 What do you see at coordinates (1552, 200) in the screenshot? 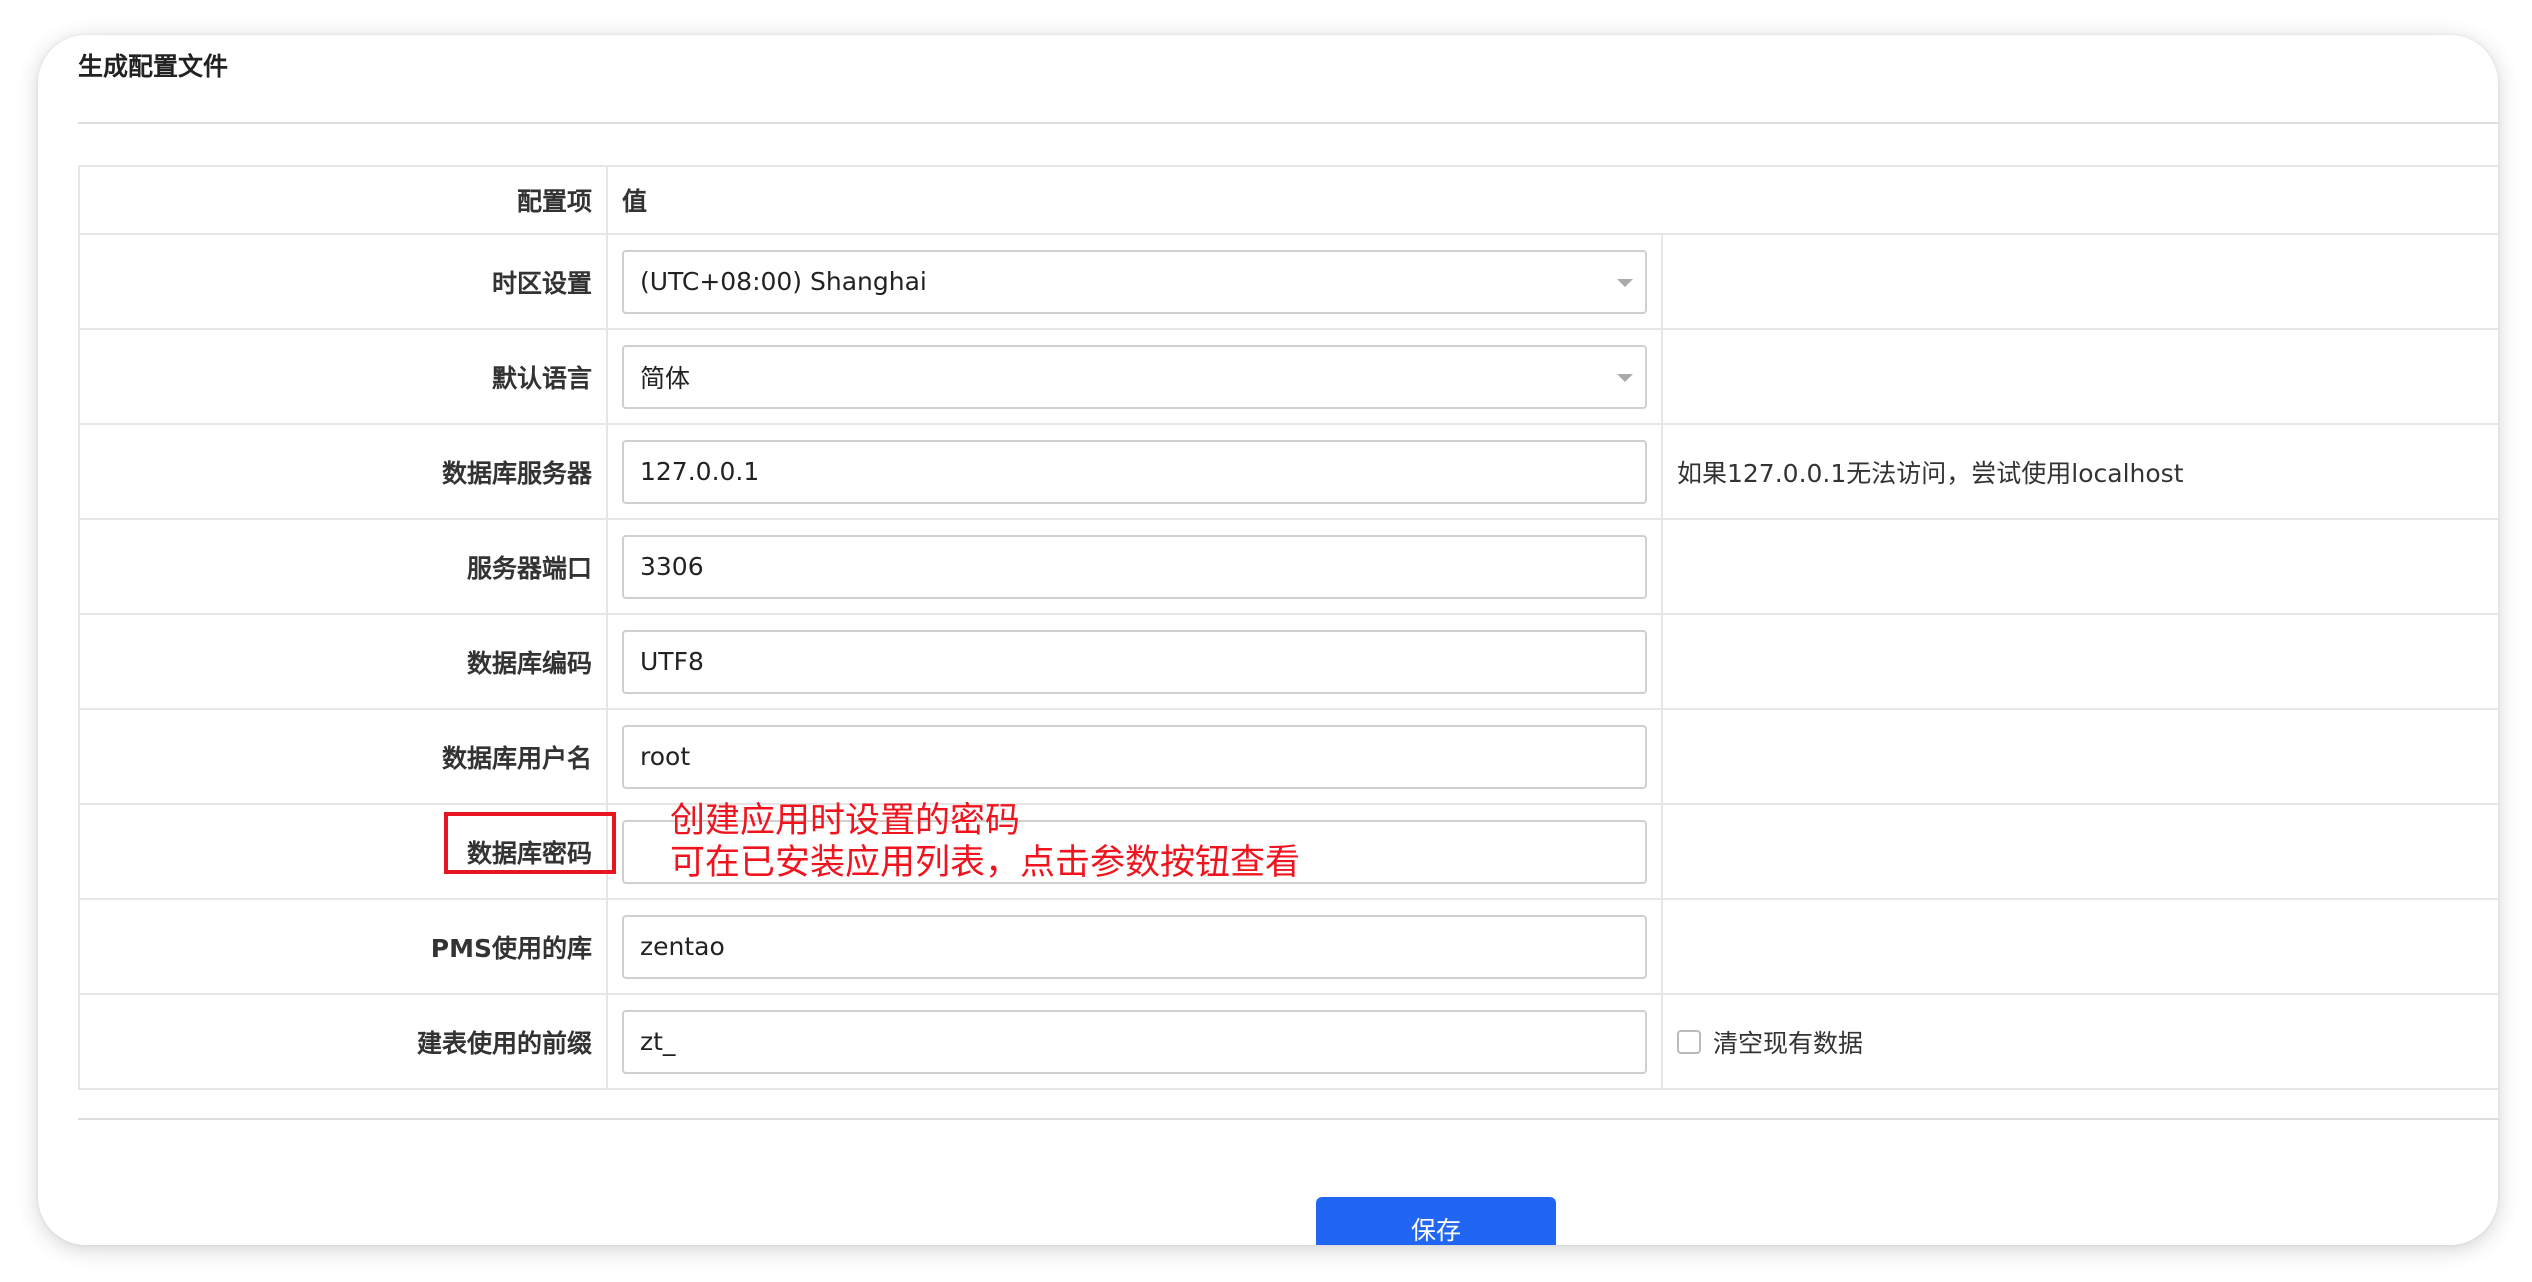
I see `column-header-value: 值` at bounding box center [1552, 200].